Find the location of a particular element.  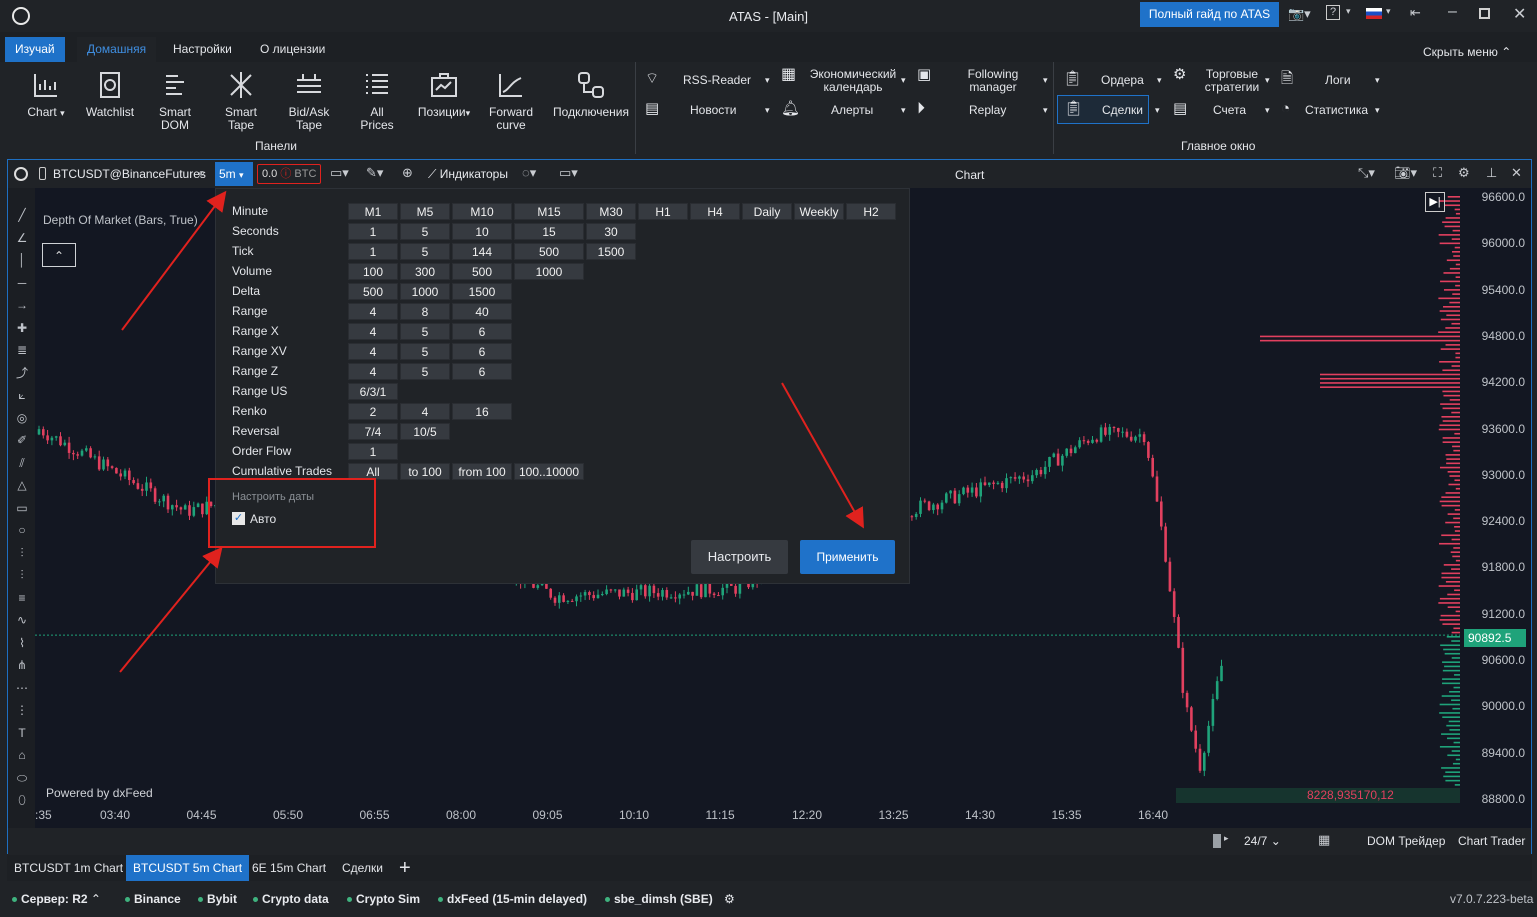

tab-6e-15m: 6E 15m Chart is located at coordinates (289, 868).